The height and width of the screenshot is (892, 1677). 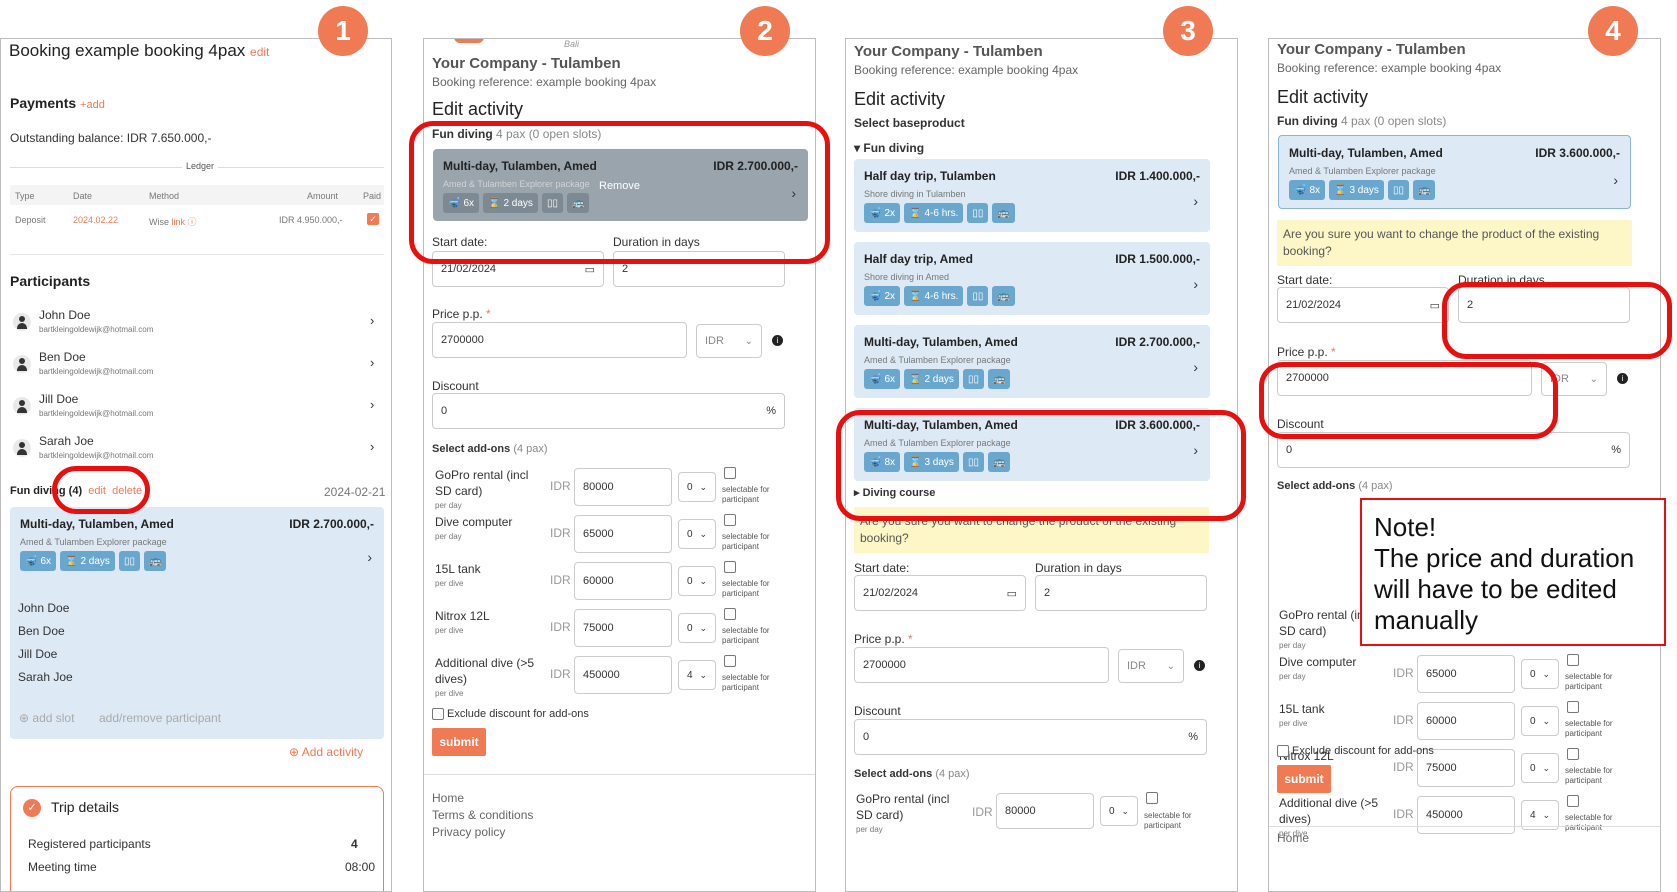 What do you see at coordinates (516, 184) in the screenshot?
I see `product-subtitle: Amed & Tulamben Explorer package` at bounding box center [516, 184].